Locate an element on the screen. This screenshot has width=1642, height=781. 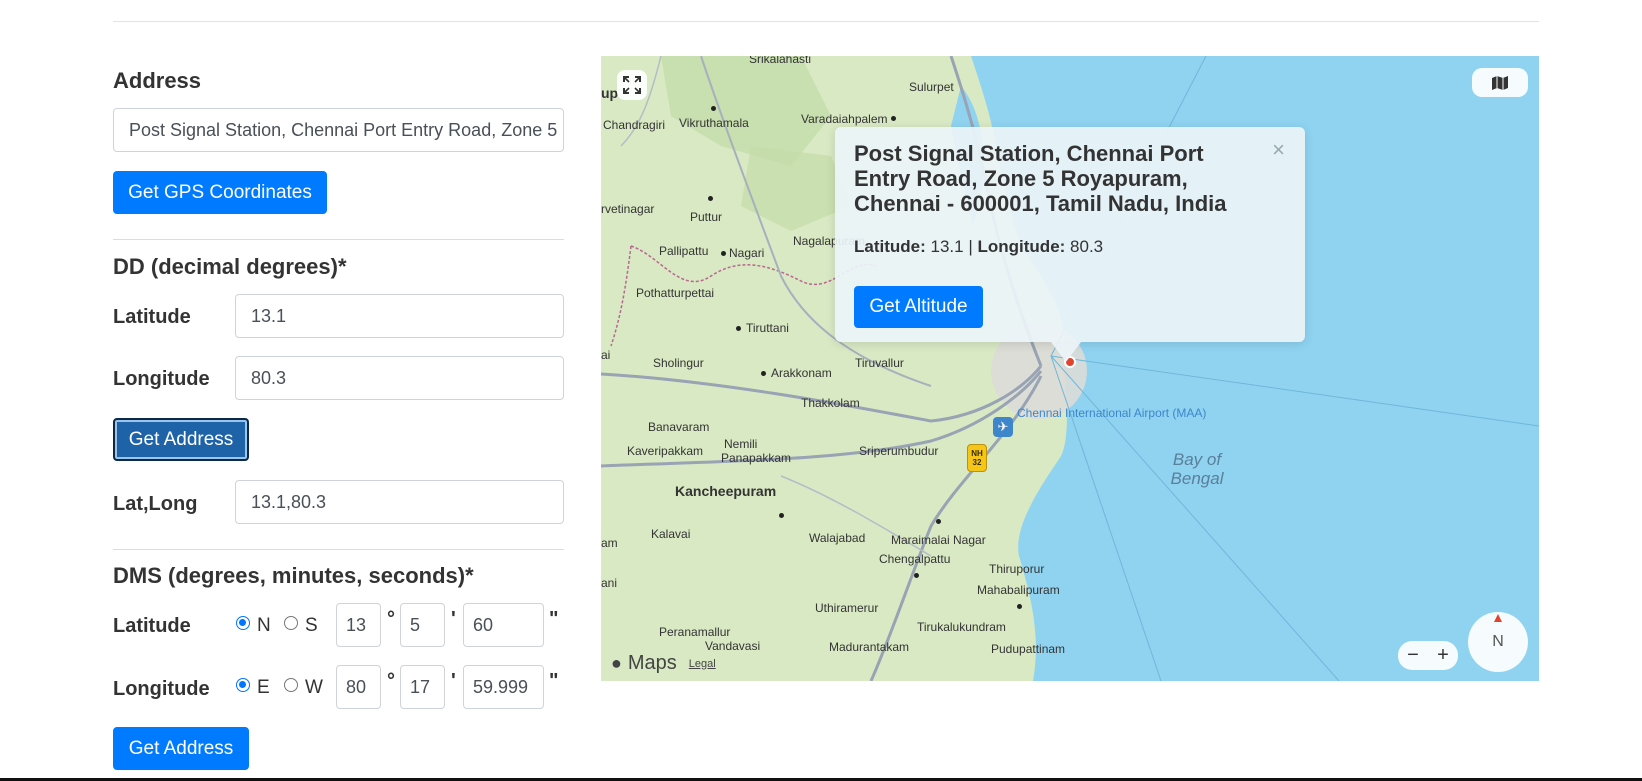
map-label: Thiruporur is located at coordinates (1017, 569).